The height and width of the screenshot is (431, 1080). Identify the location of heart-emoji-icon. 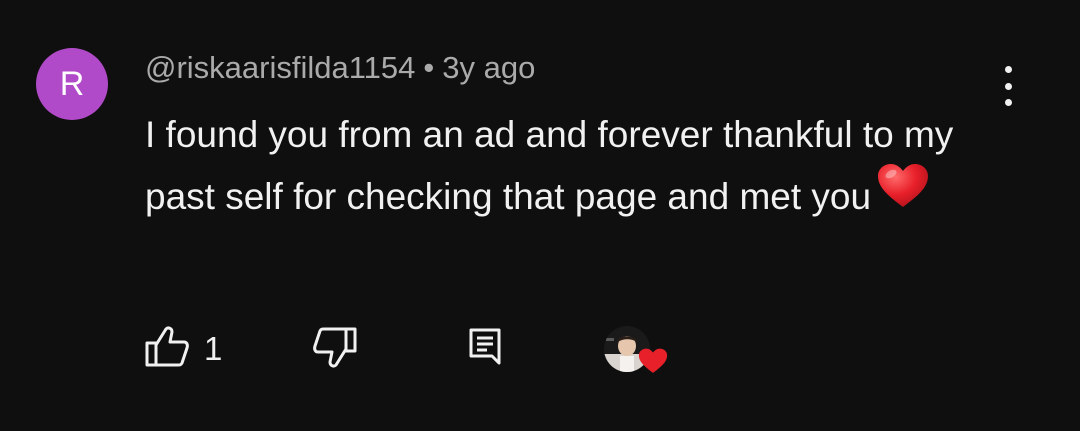
(903, 195).